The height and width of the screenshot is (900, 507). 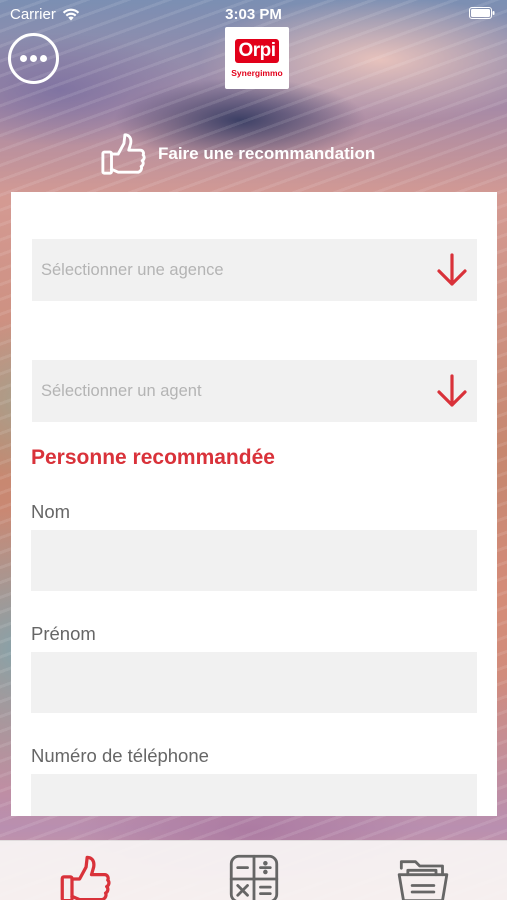 I want to click on tab-bar, so click(x=253, y=870).